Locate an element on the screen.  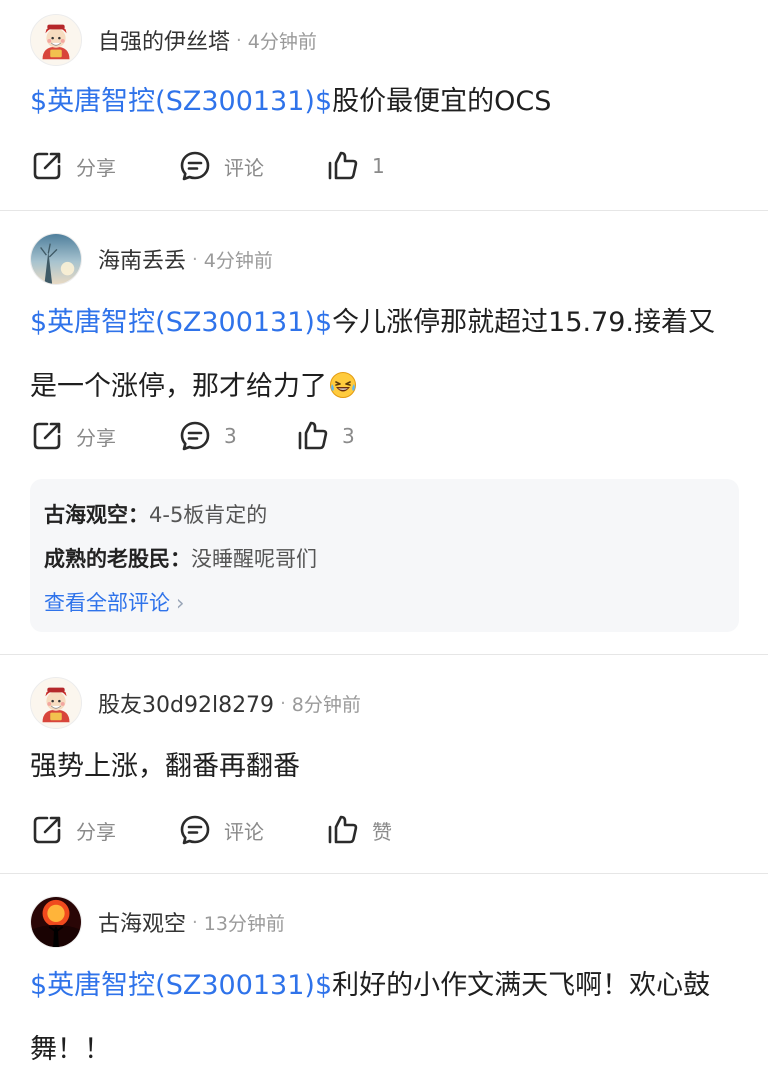
like-button: 赞 is located at coordinates (359, 830).